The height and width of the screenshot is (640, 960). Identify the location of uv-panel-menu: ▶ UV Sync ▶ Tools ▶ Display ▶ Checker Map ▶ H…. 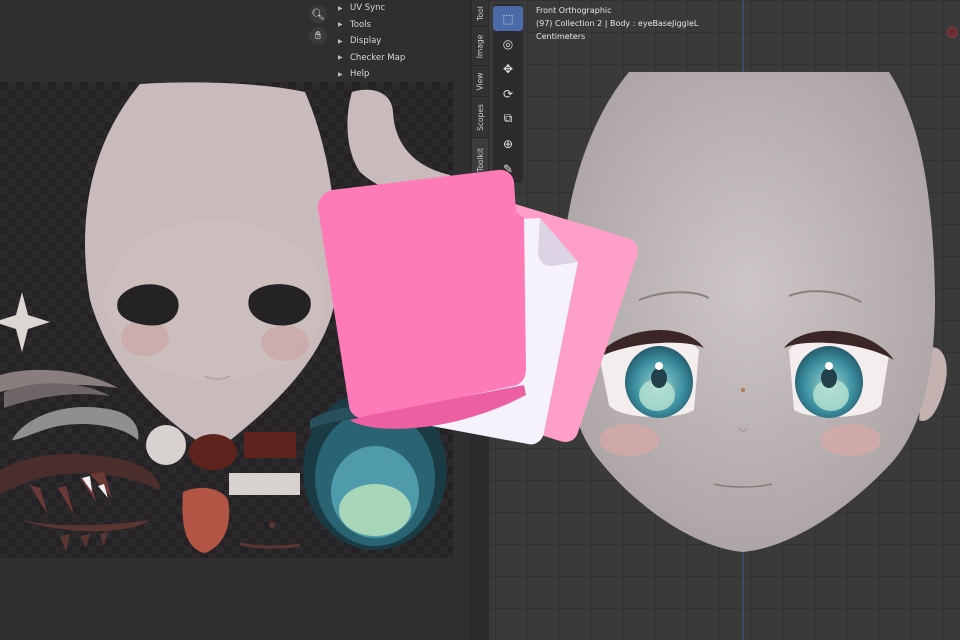
(403, 41).